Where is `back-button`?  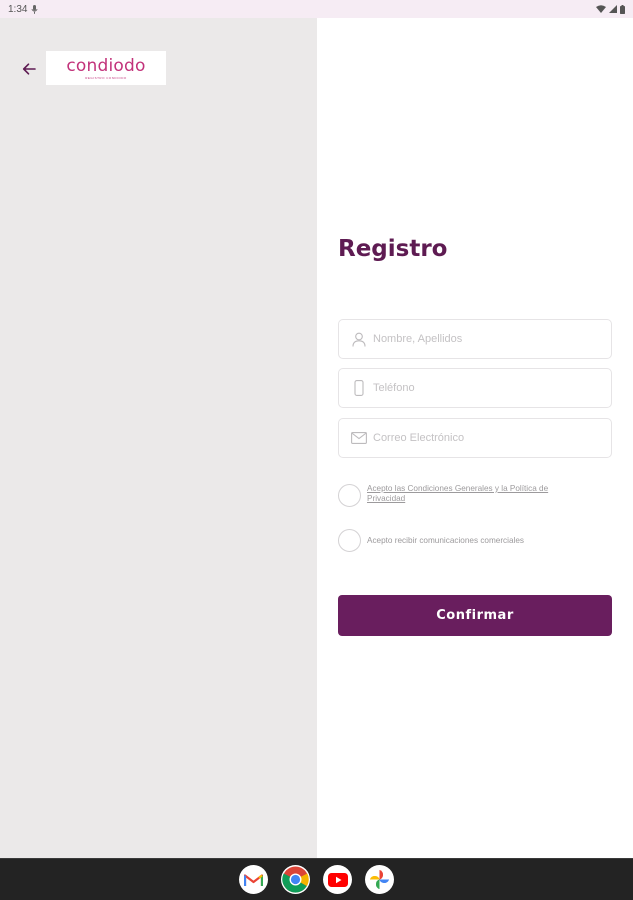 back-button is located at coordinates (29, 69).